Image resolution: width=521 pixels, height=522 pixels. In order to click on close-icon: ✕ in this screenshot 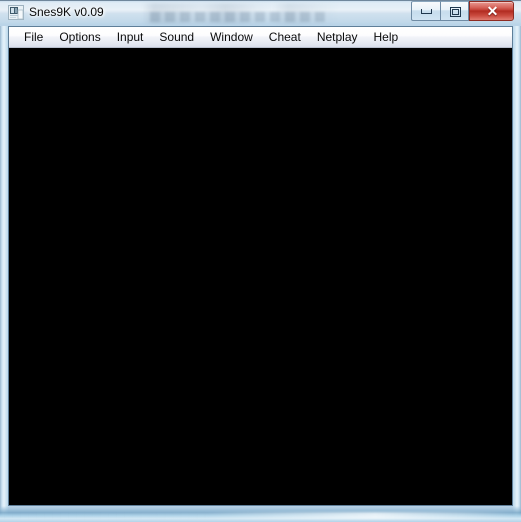, I will do `click(492, 11)`.